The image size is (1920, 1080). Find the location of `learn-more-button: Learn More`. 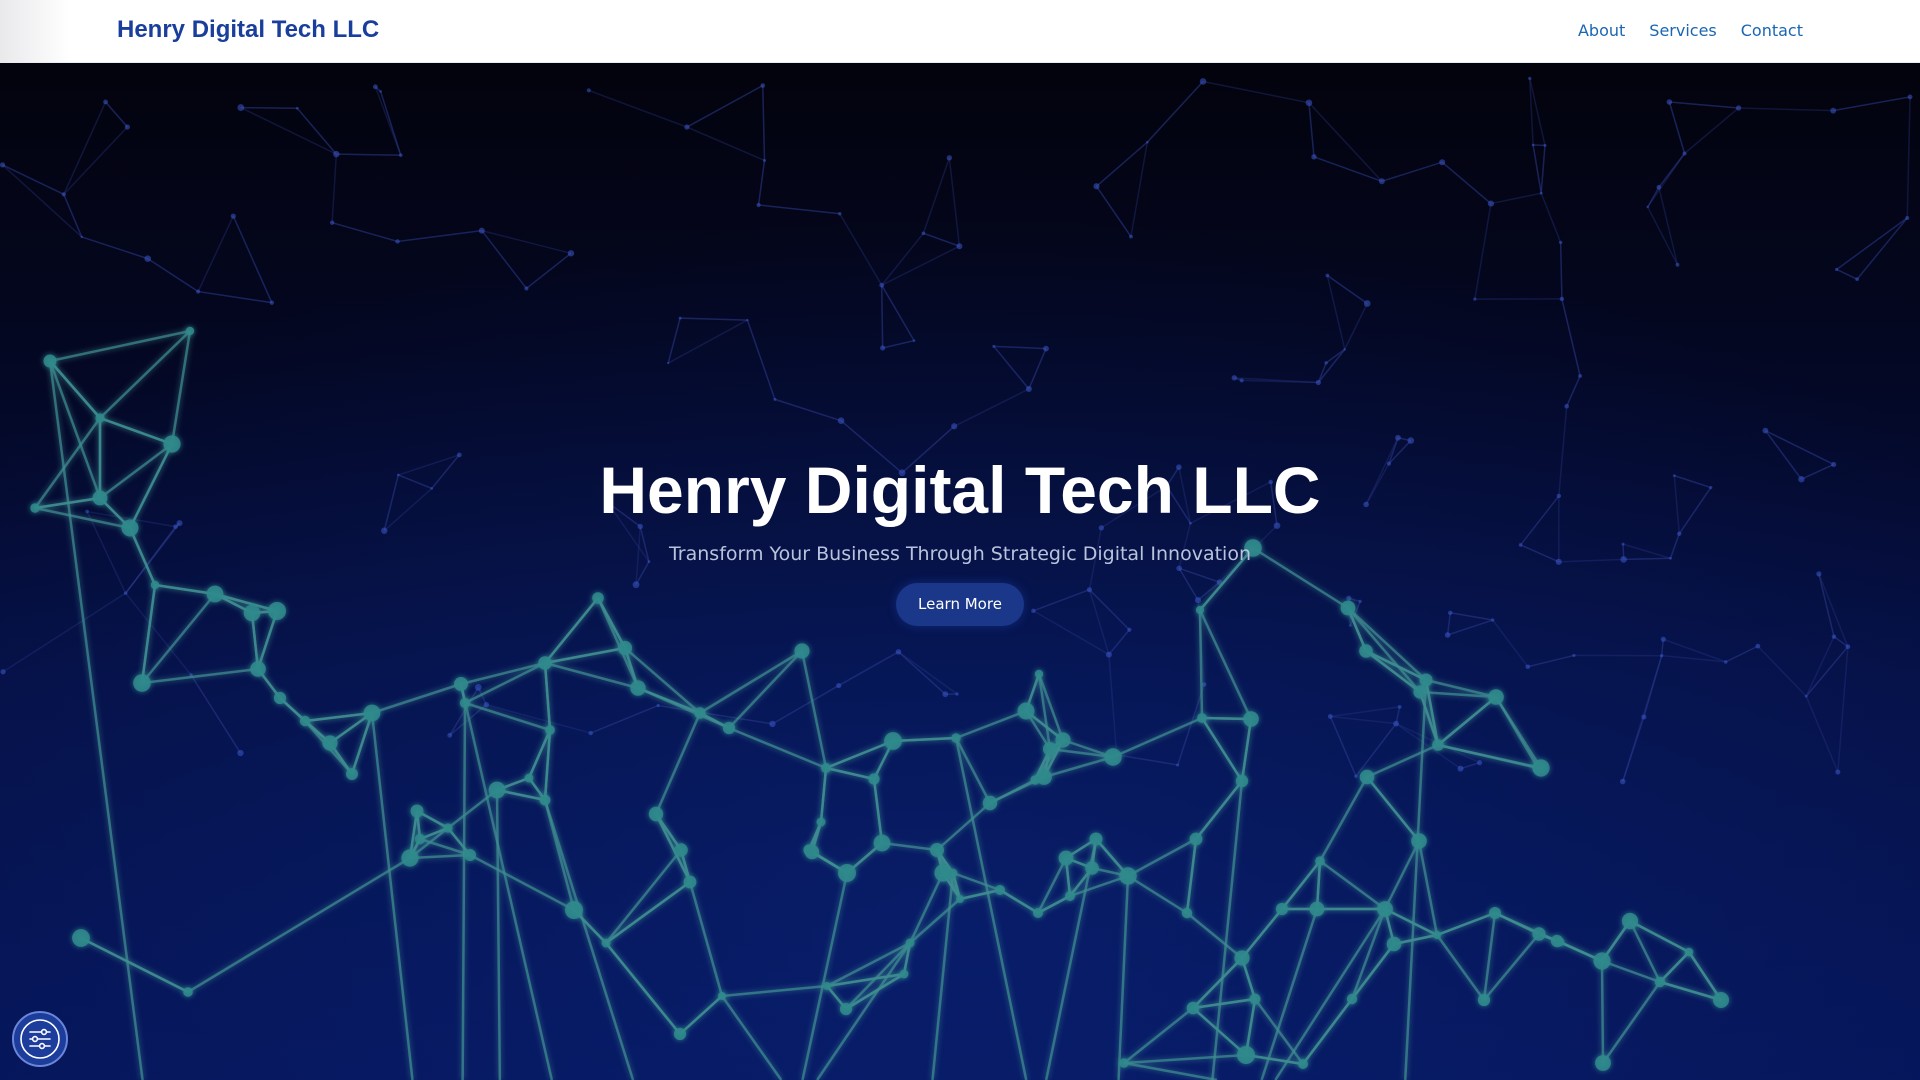

learn-more-button: Learn More is located at coordinates (960, 604).